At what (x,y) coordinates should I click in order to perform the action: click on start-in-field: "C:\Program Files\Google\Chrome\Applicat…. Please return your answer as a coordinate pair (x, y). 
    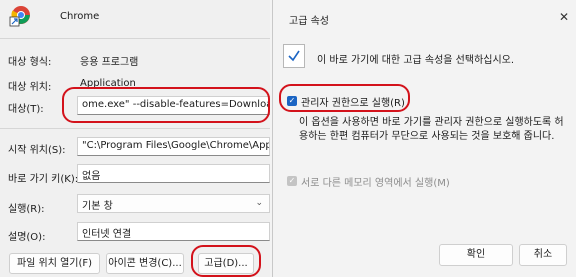
    Looking at the image, I should click on (173, 146).